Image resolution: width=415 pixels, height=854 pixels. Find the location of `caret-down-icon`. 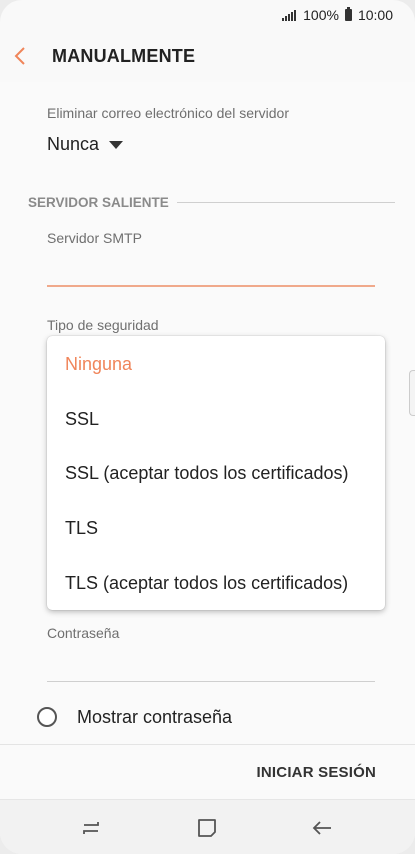

caret-down-icon is located at coordinates (116, 144).